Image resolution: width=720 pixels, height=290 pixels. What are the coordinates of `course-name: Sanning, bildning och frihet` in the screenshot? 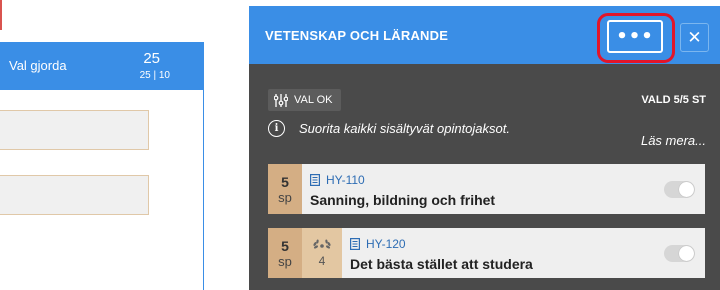 It's located at (403, 200).